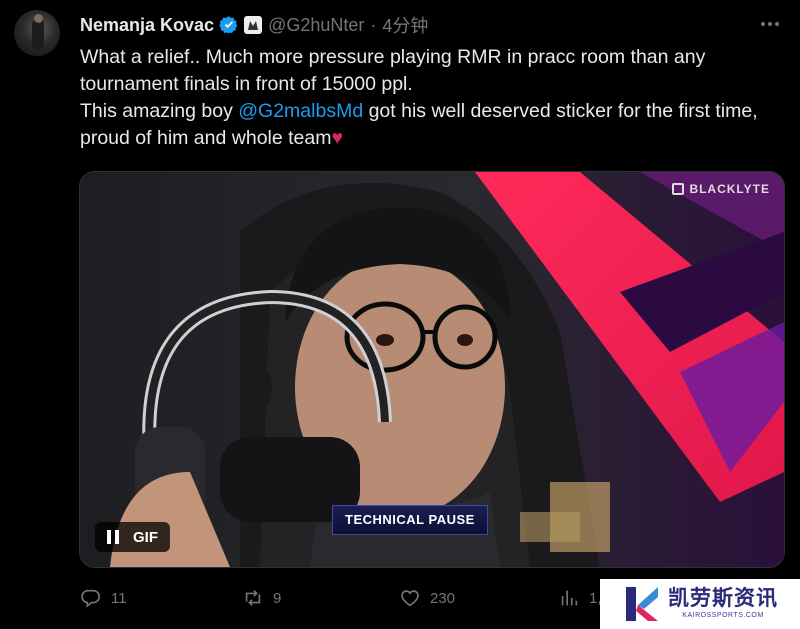  I want to click on author-name: Nemanja Kovac, so click(147, 25).